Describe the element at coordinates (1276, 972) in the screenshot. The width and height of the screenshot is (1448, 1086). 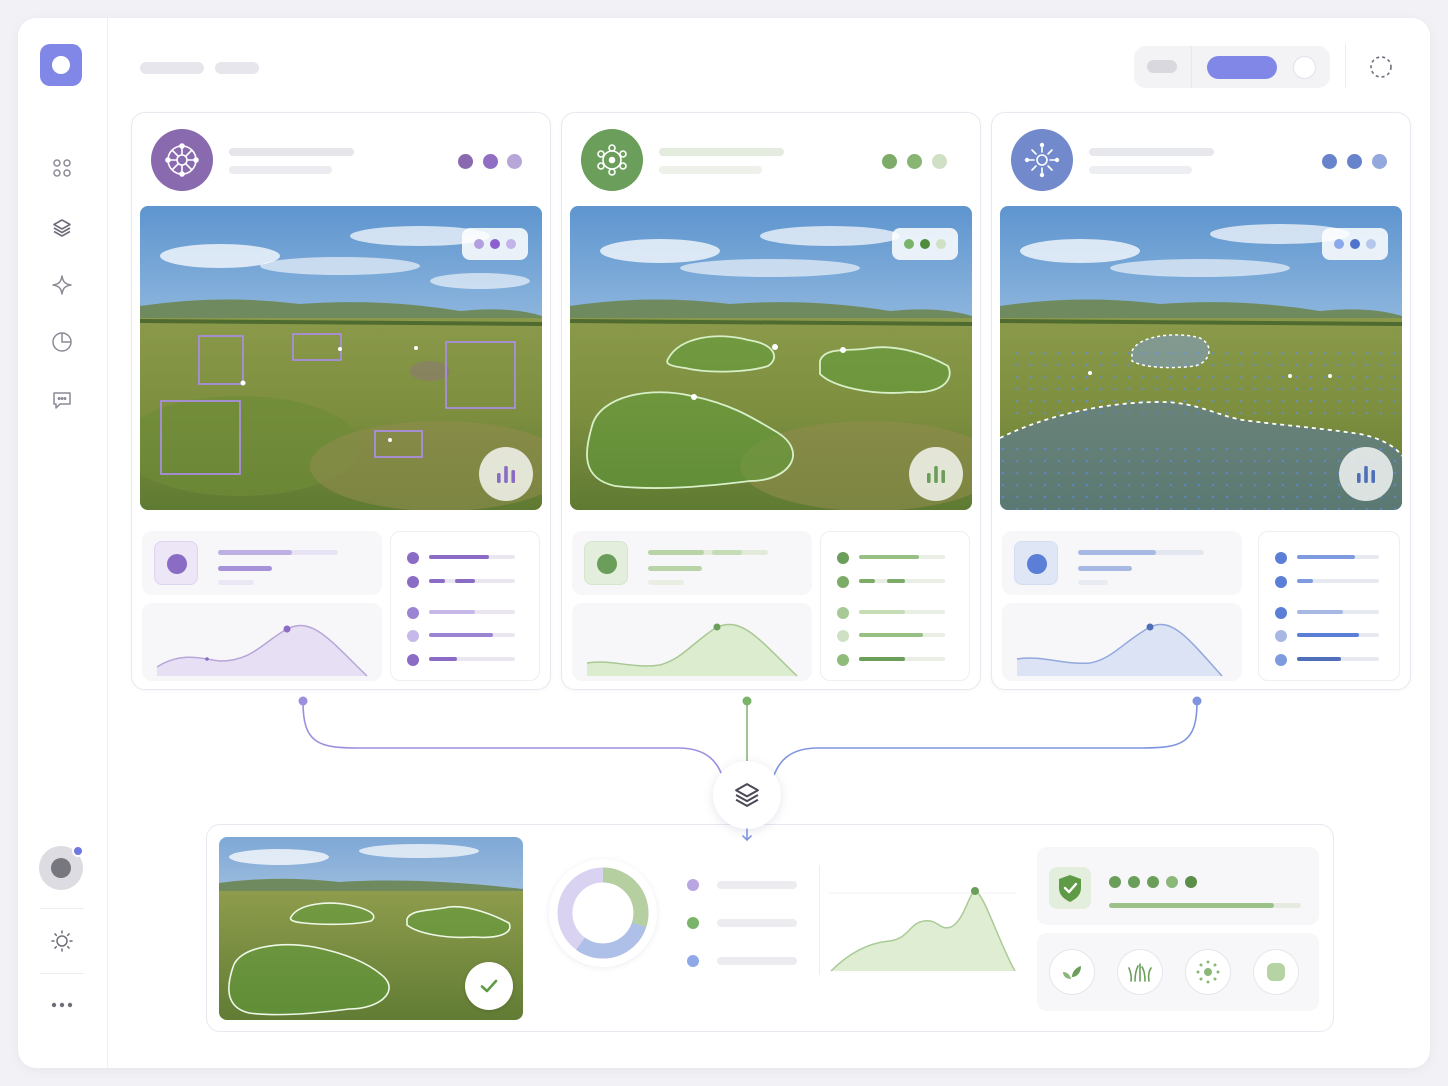
I see `patch-icon` at that location.